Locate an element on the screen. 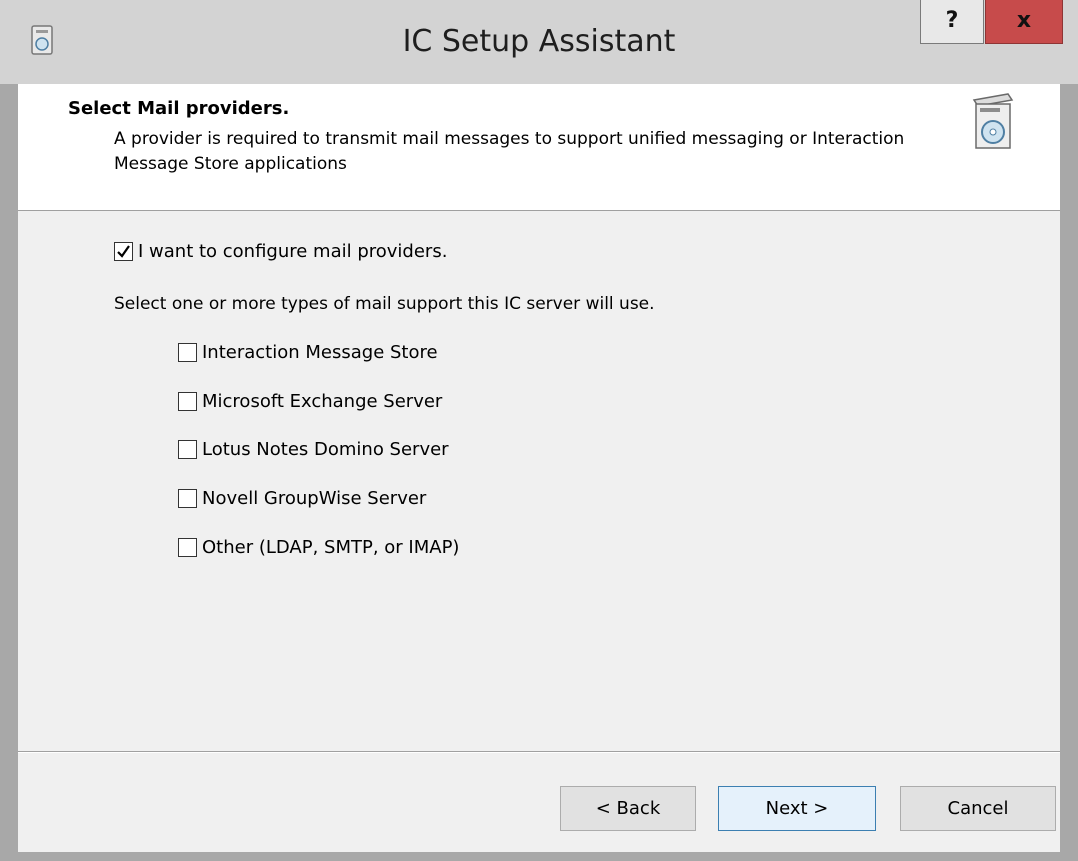 Image resolution: width=1078 pixels, height=861 pixels. provider-label: Other (LDAP, SMTP, or IMAP) is located at coordinates (331, 547).